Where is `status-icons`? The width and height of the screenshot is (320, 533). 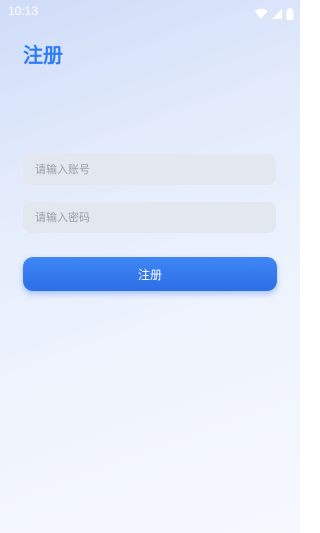 status-icons is located at coordinates (274, 12).